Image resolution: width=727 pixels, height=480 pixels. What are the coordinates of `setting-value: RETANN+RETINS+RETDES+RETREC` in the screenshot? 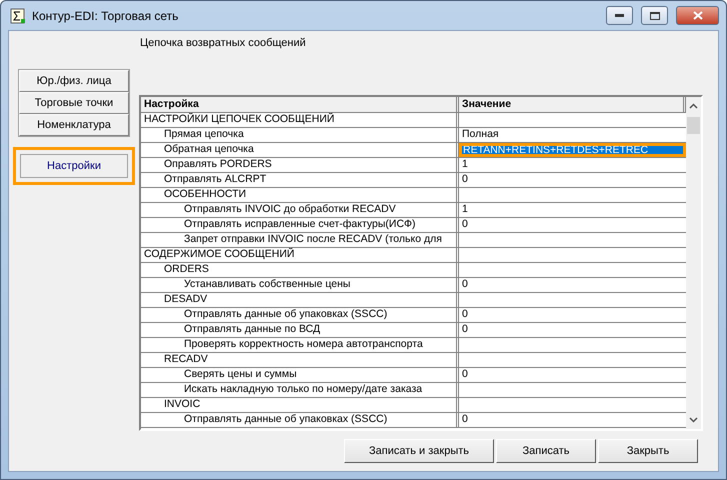 It's located at (572, 150).